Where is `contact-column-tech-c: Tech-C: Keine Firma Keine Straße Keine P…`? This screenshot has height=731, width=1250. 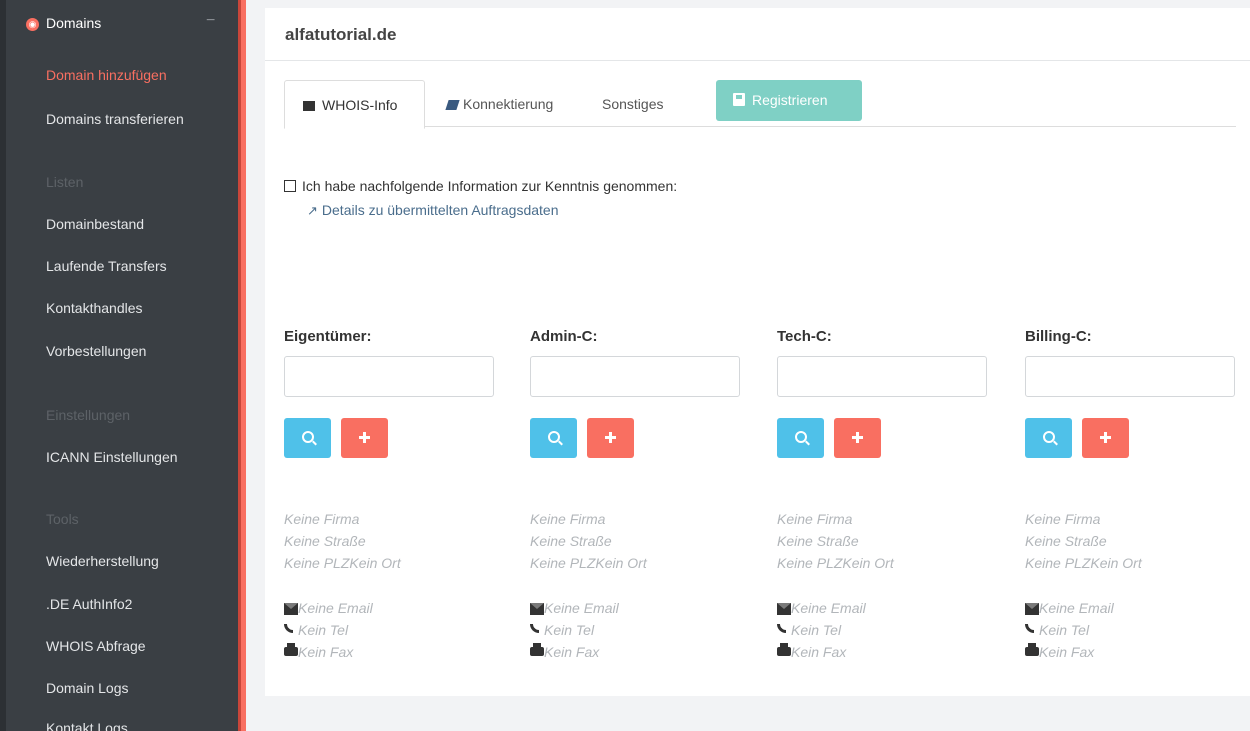
contact-column-tech-c: Tech-C: Keine Firma Keine Straße Keine P… is located at coordinates (883, 498).